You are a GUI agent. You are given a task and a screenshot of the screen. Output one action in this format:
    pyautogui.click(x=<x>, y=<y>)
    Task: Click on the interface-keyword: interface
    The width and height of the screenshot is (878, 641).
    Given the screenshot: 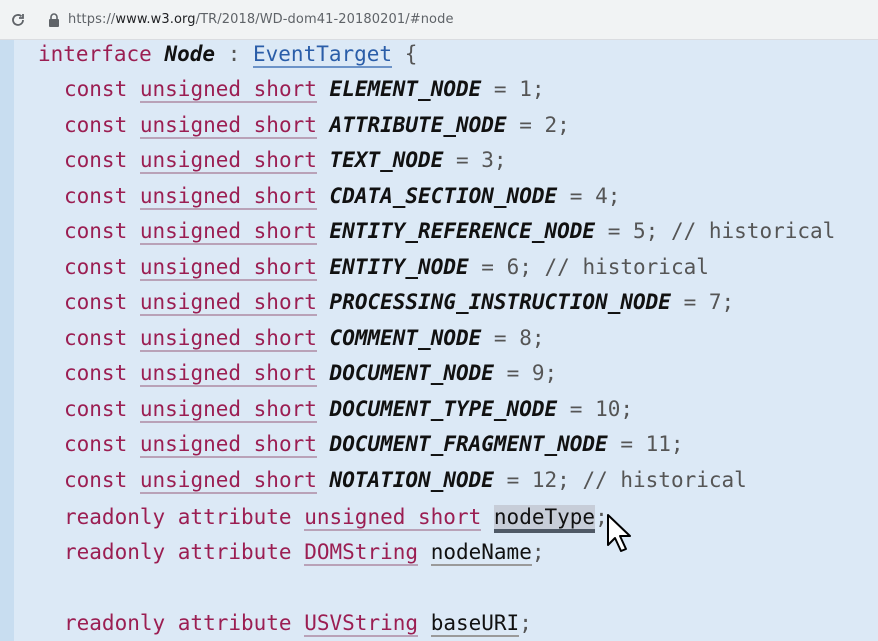 What is the action you would take?
    pyautogui.click(x=95, y=54)
    